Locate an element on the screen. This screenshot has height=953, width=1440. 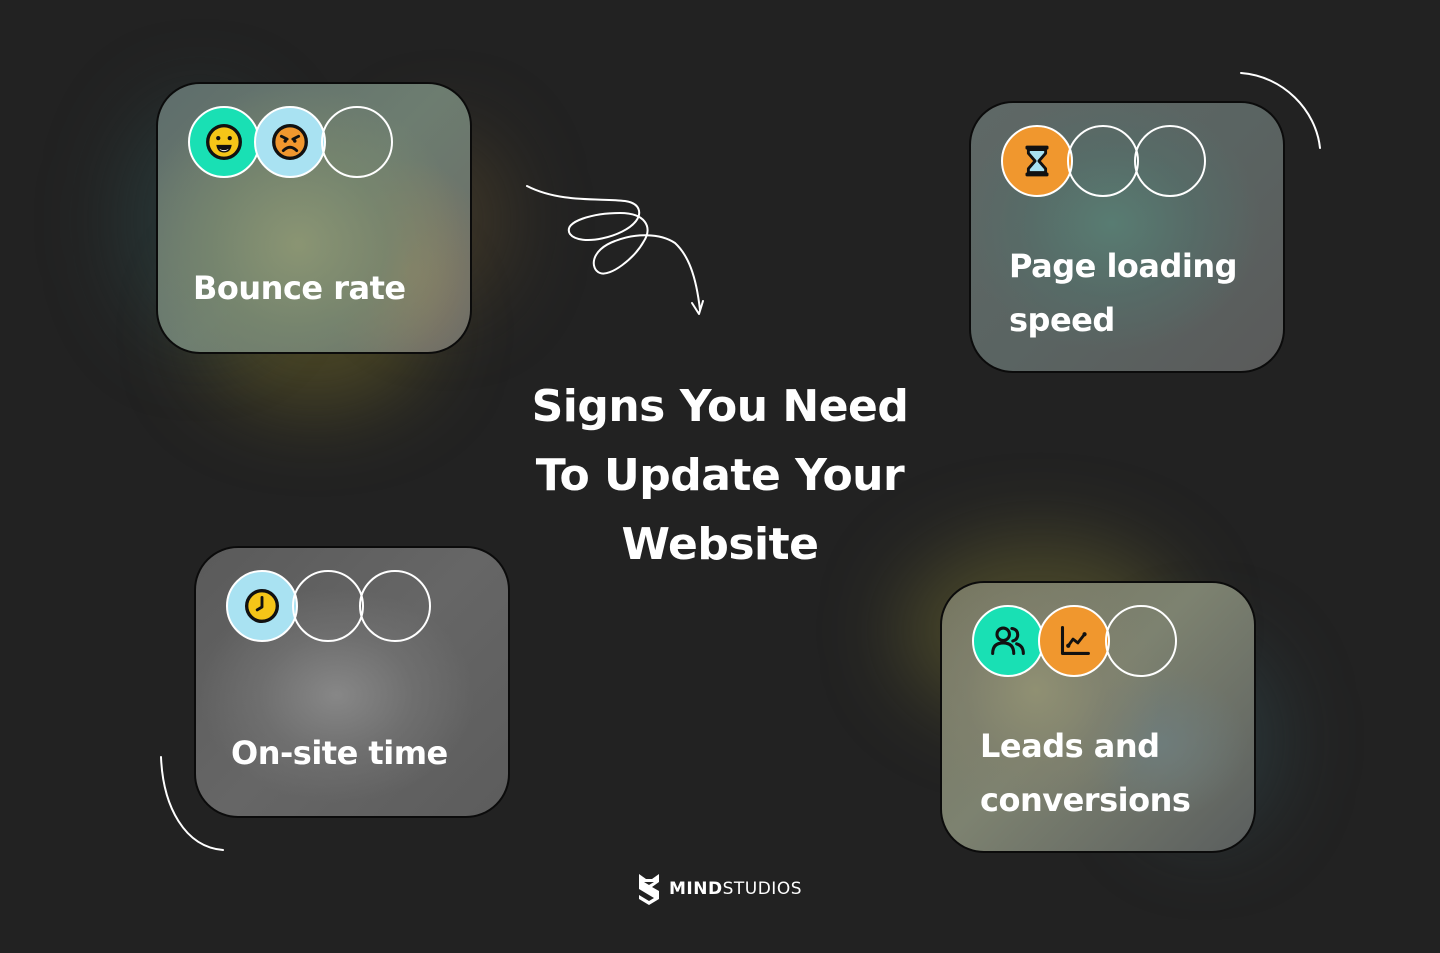
card-on-site-time: On-site time is located at coordinates (352, 682).